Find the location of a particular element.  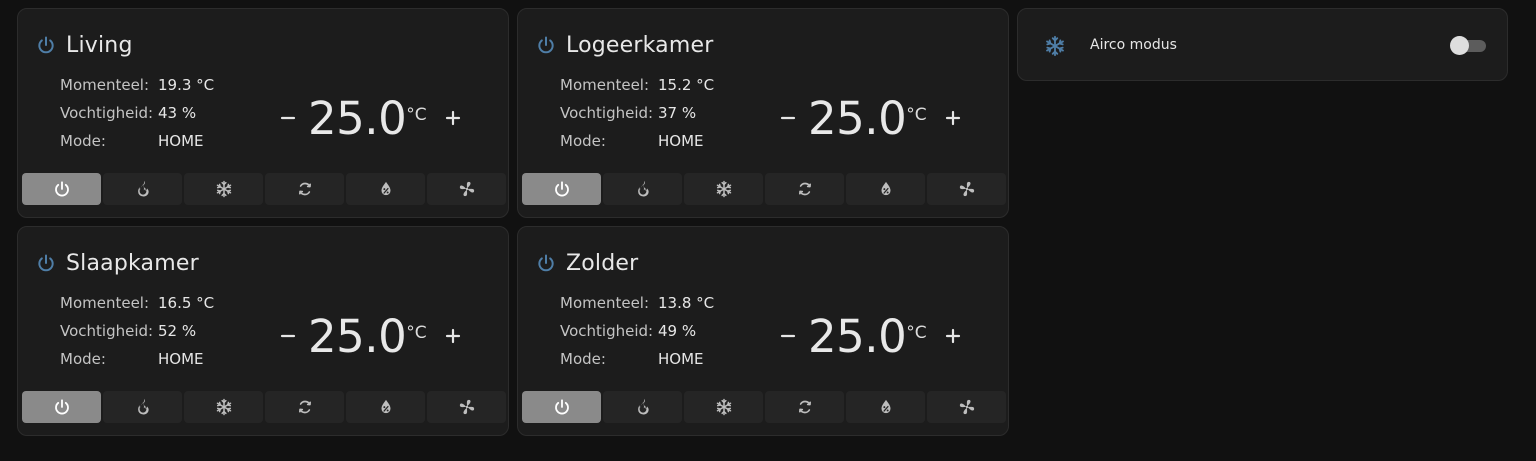

current-temp-value: 15.2 °C is located at coordinates (686, 85).